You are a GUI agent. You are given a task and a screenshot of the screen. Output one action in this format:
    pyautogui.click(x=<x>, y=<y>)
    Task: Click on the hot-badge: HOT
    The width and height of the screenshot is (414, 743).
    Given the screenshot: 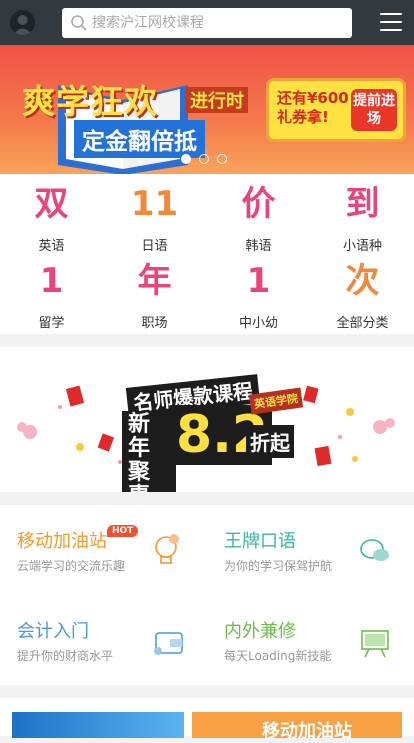 What is the action you would take?
    pyautogui.click(x=123, y=531)
    